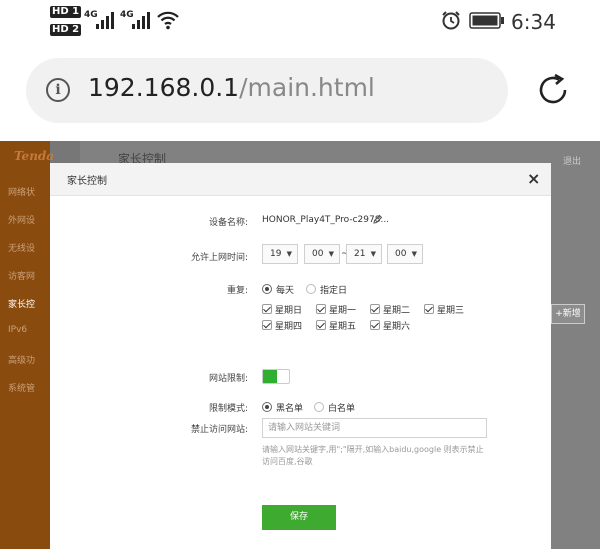 Image resolution: width=600 pixels, height=549 pixels. Describe the element at coordinates (311, 289) in the screenshot. I see `repeat-custom-radio` at that location.